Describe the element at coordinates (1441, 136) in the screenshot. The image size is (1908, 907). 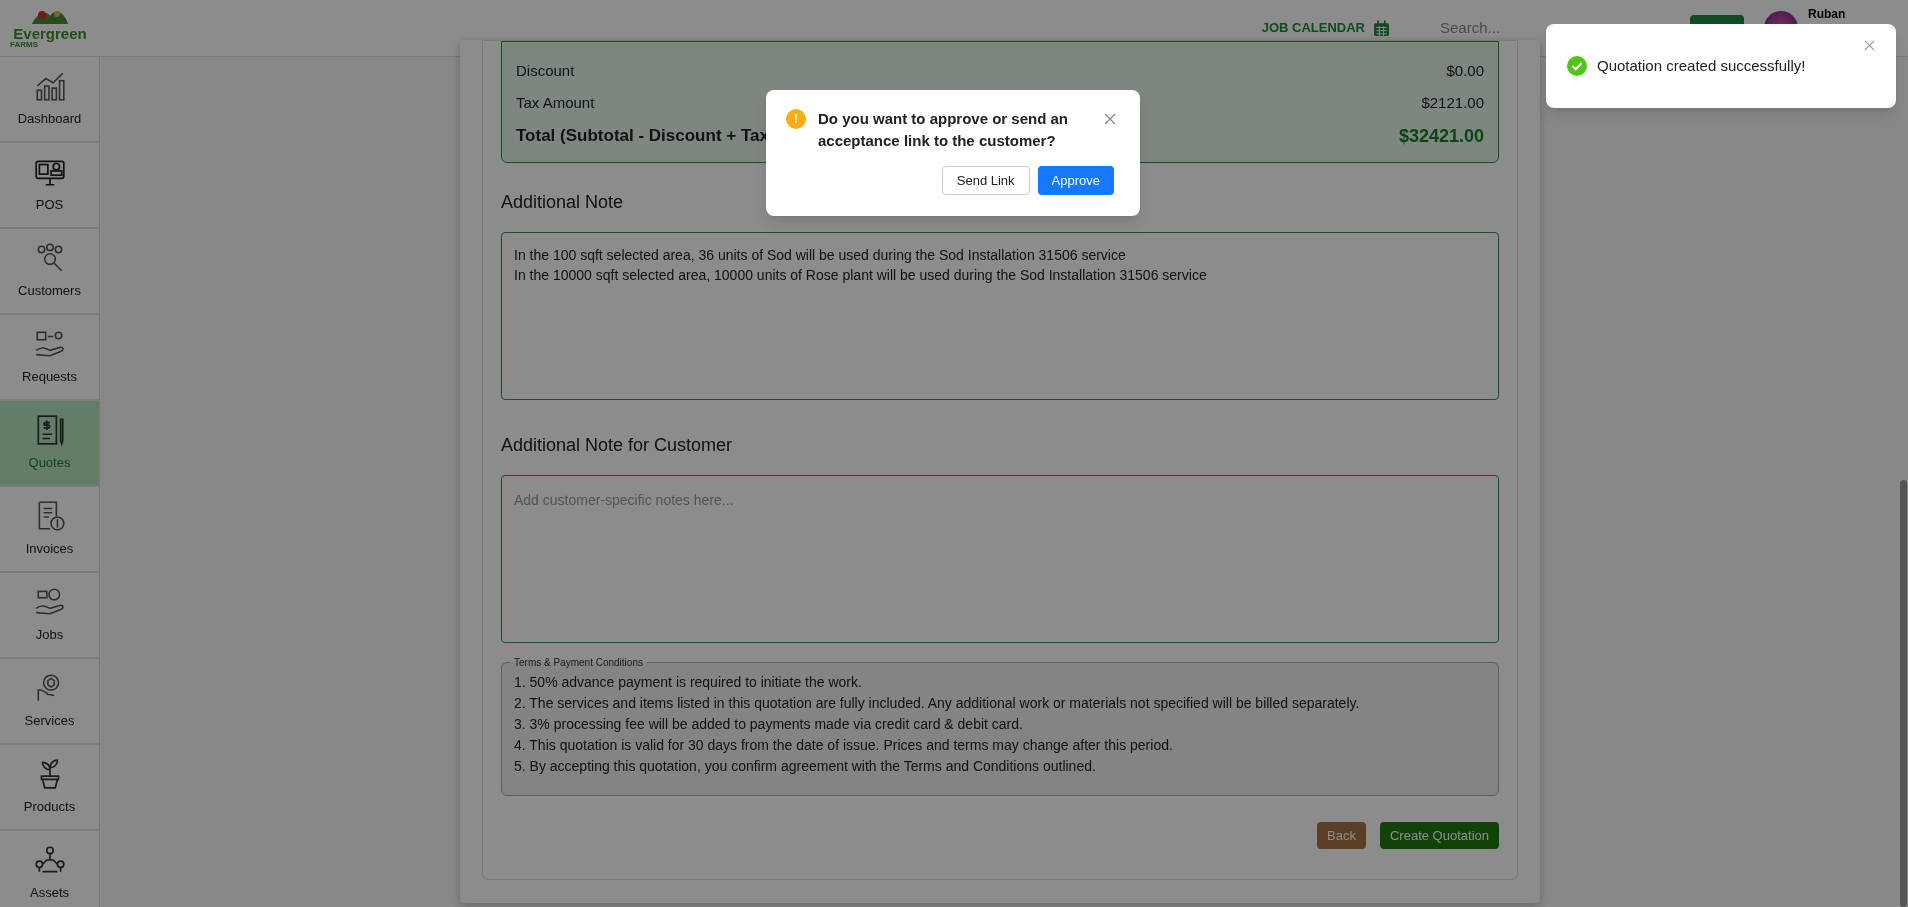
I see `total-value: $32421.00` at that location.